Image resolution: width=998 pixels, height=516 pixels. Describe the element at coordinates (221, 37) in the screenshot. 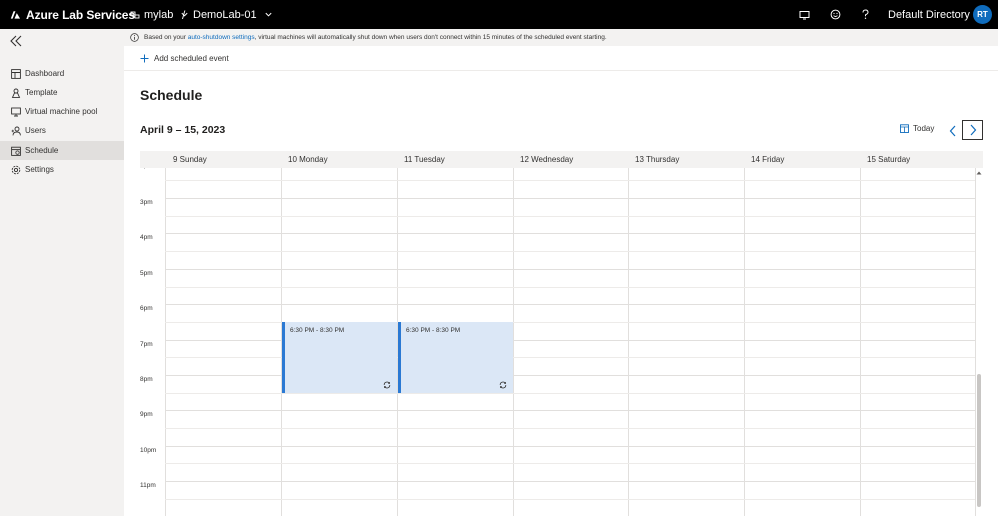

I see `auto-shutdown-settings-link: auto-shutdown settings` at that location.